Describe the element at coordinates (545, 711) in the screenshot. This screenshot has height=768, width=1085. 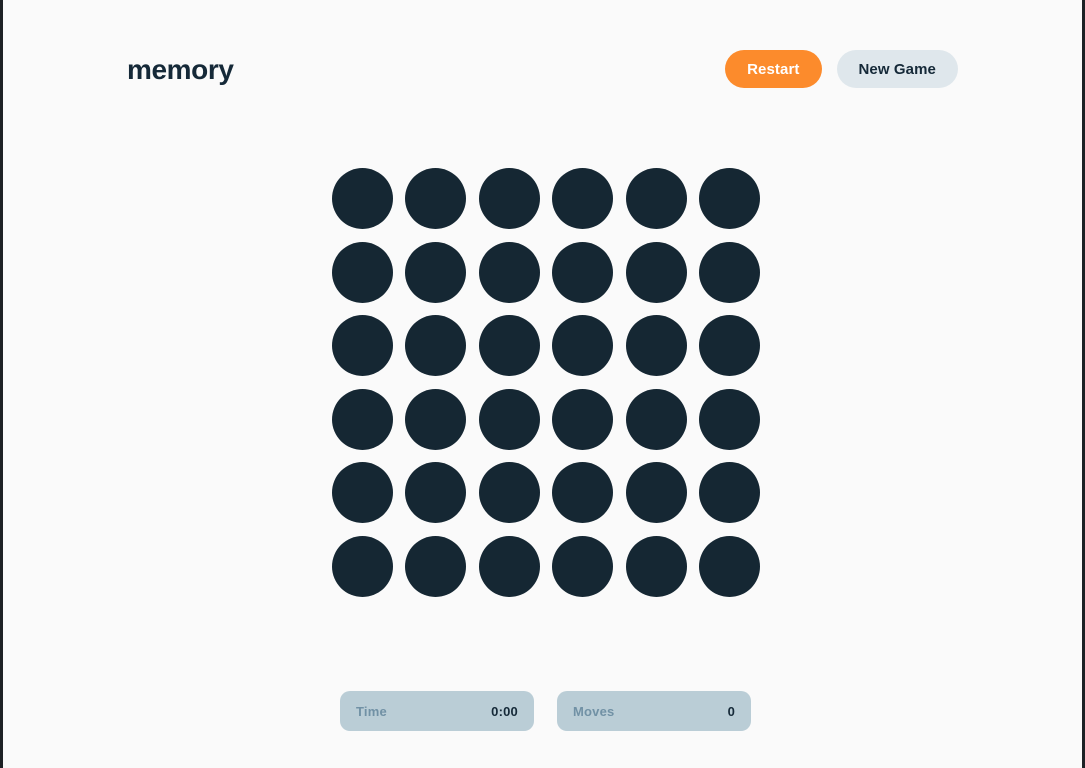
I see `stats-bar: Time 0:00 Moves 0` at that location.